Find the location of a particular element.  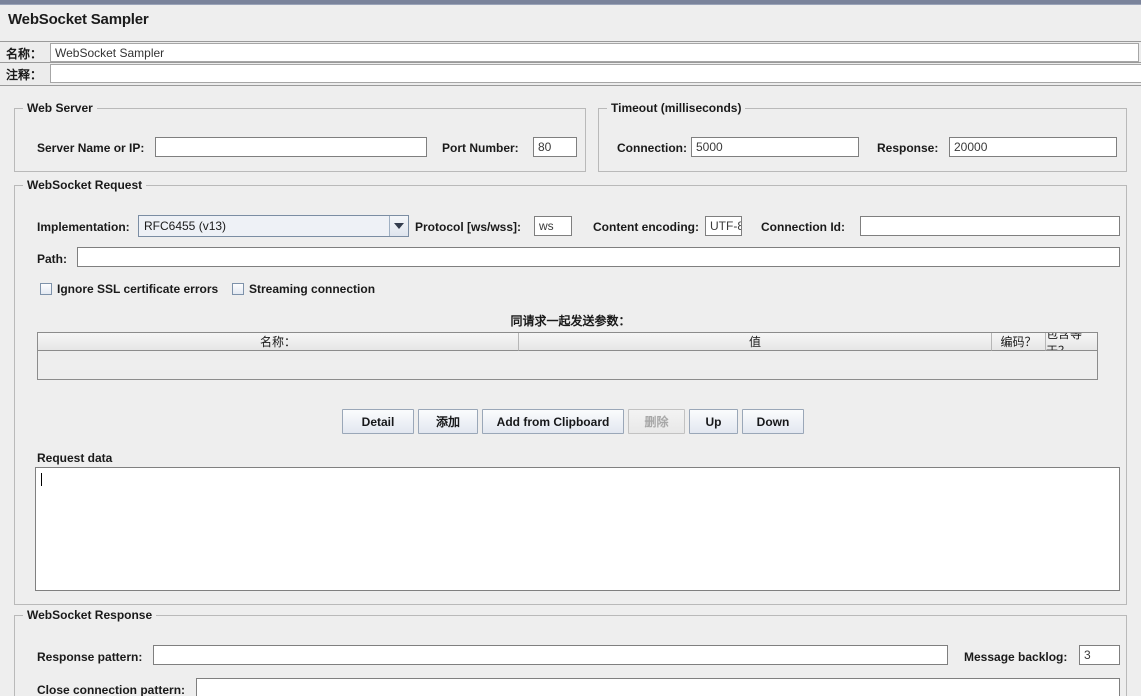

name-row: 名称： WebSocket Sampler is located at coordinates (570, 52).